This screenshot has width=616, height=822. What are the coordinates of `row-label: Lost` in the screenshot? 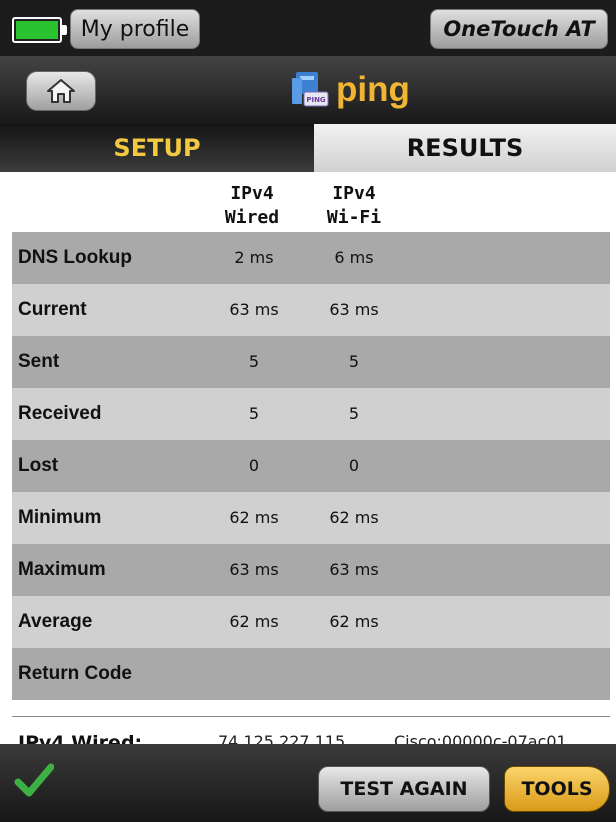 It's located at (38, 465).